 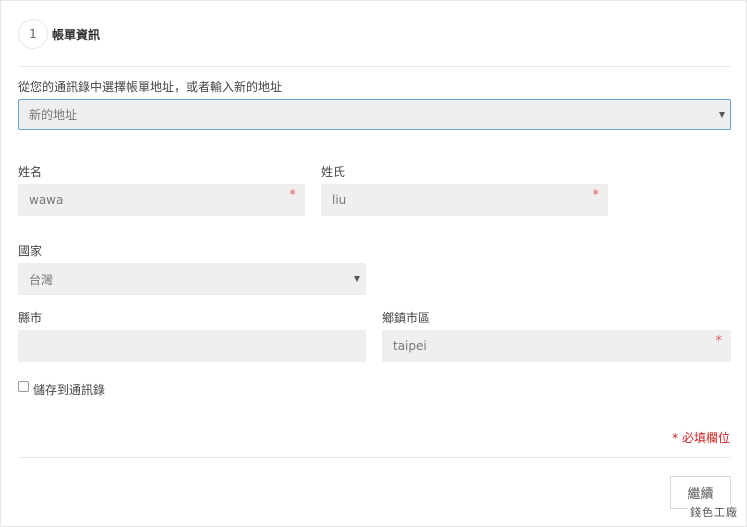 What do you see at coordinates (161, 200) in the screenshot?
I see `first-name-field: wawa *` at bounding box center [161, 200].